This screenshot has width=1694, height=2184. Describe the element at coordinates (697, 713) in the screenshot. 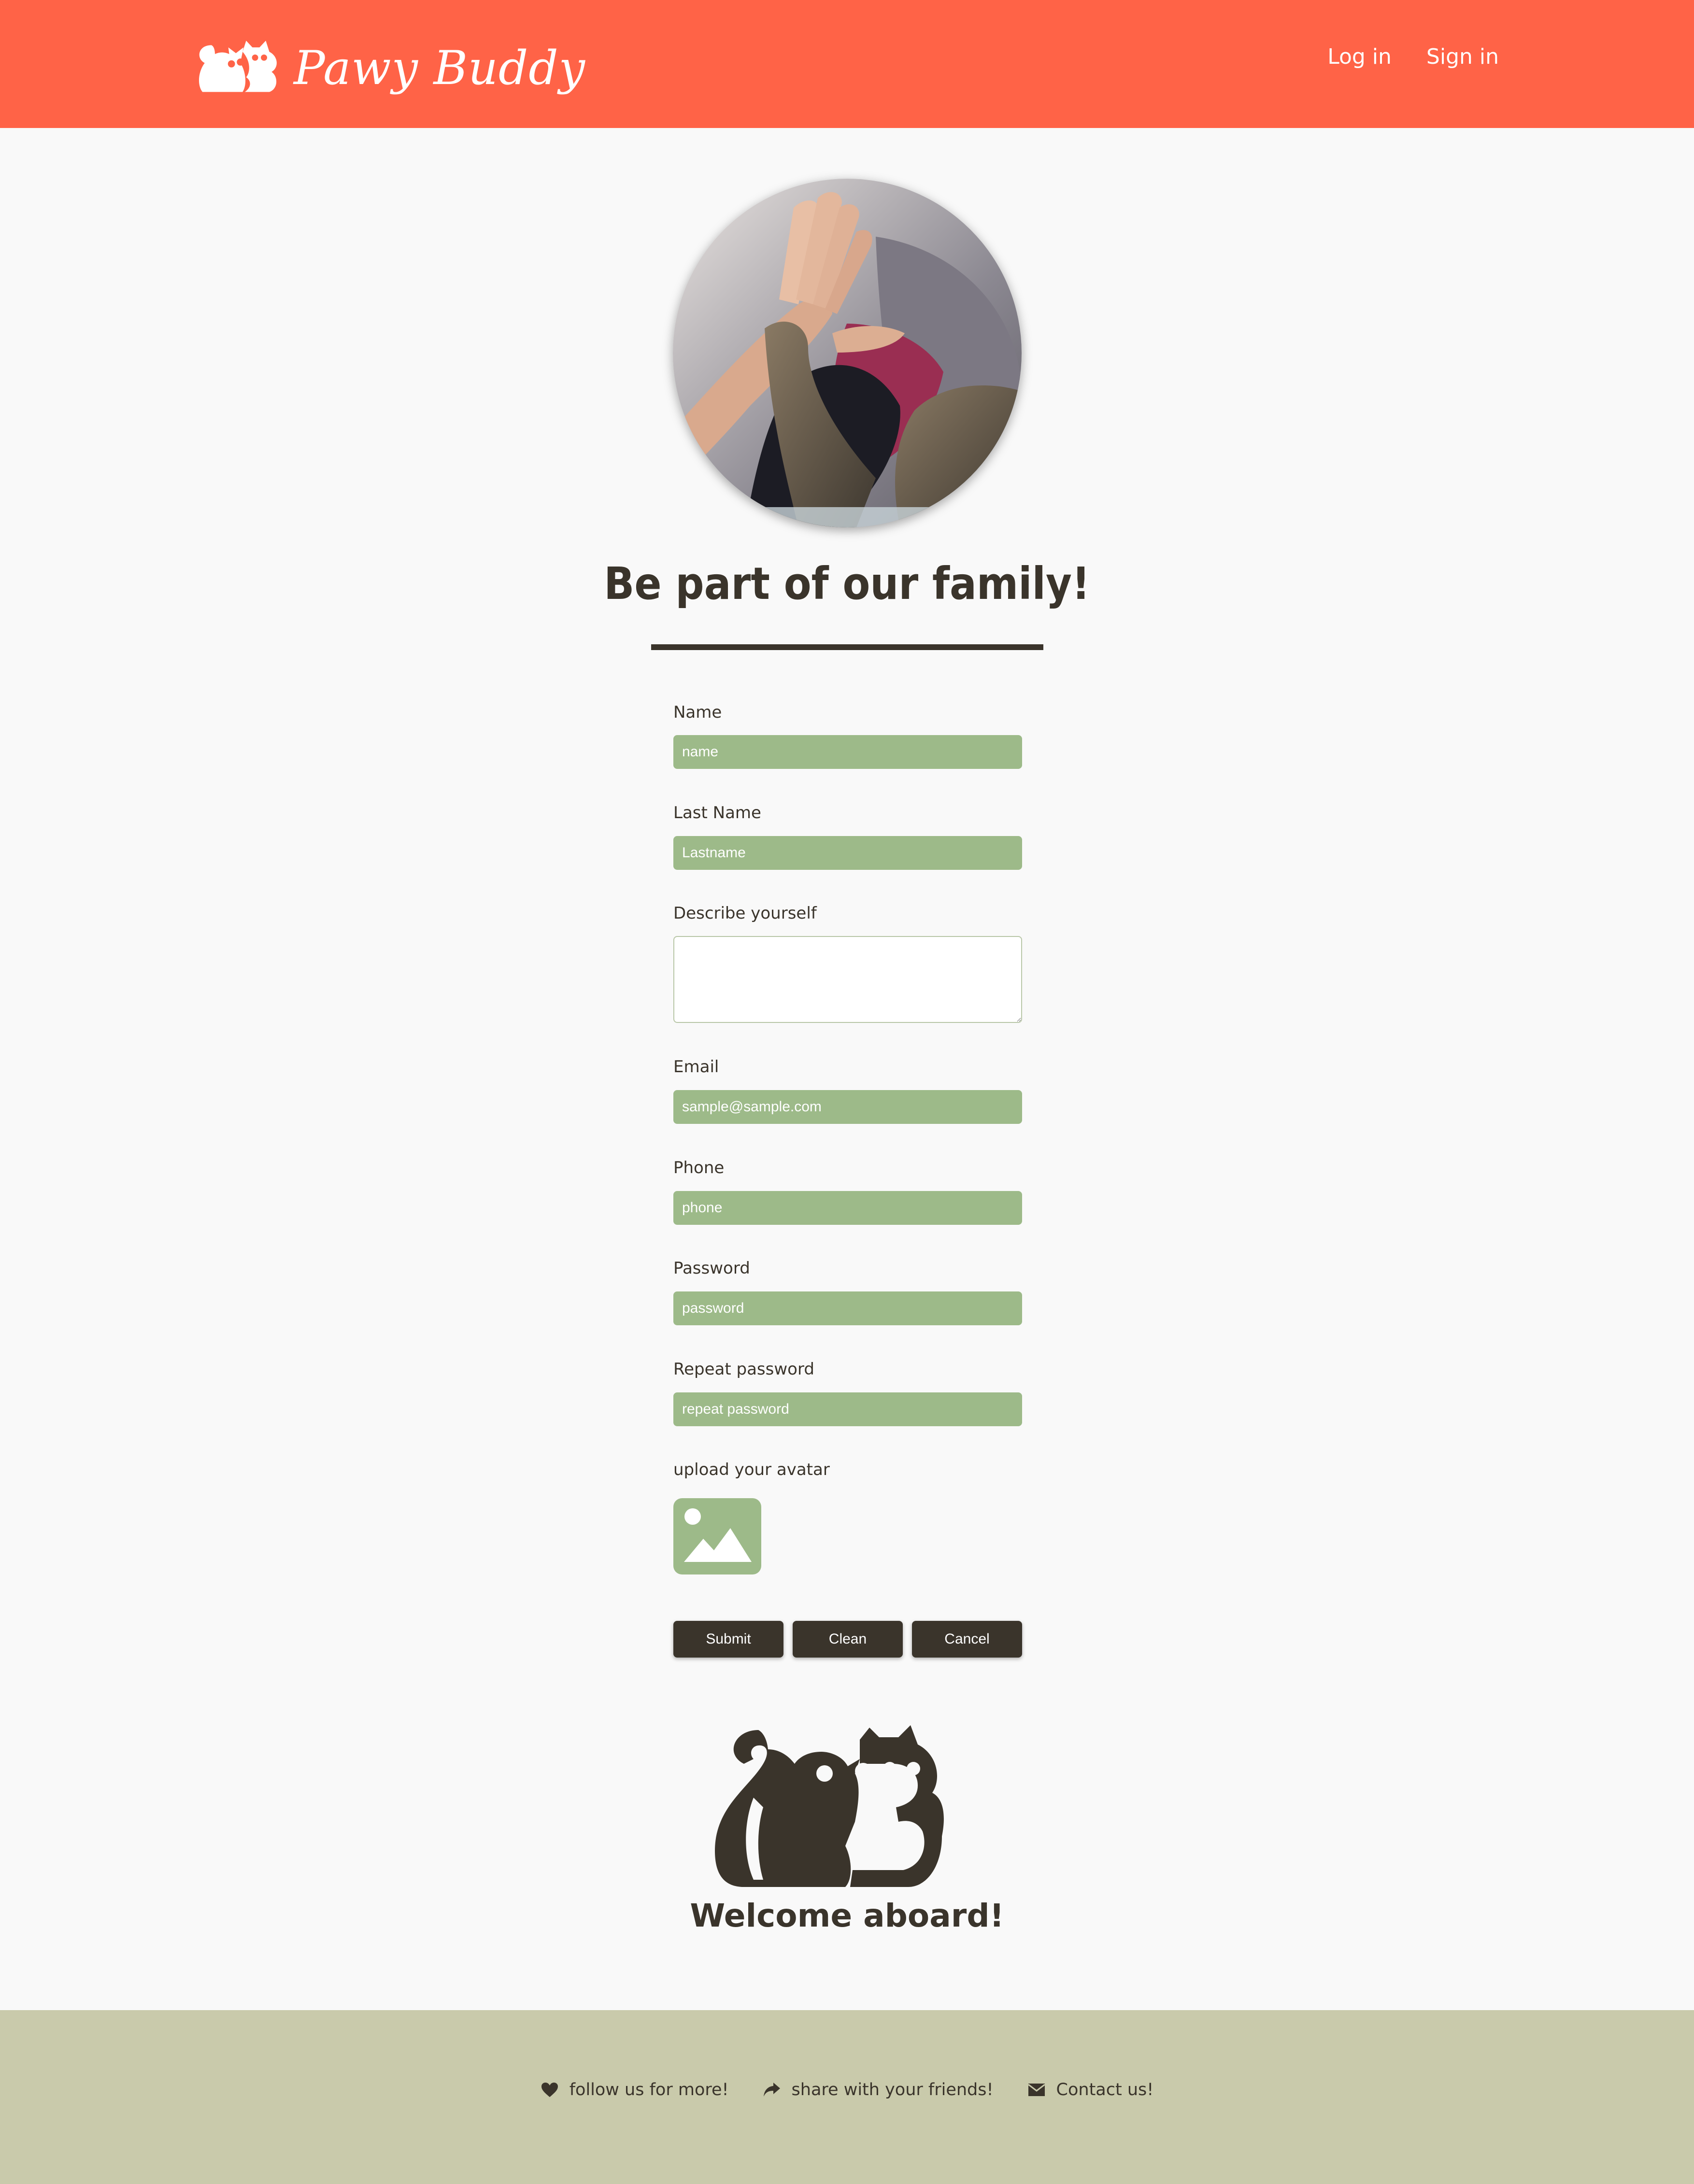

I see `name-label: Name` at that location.